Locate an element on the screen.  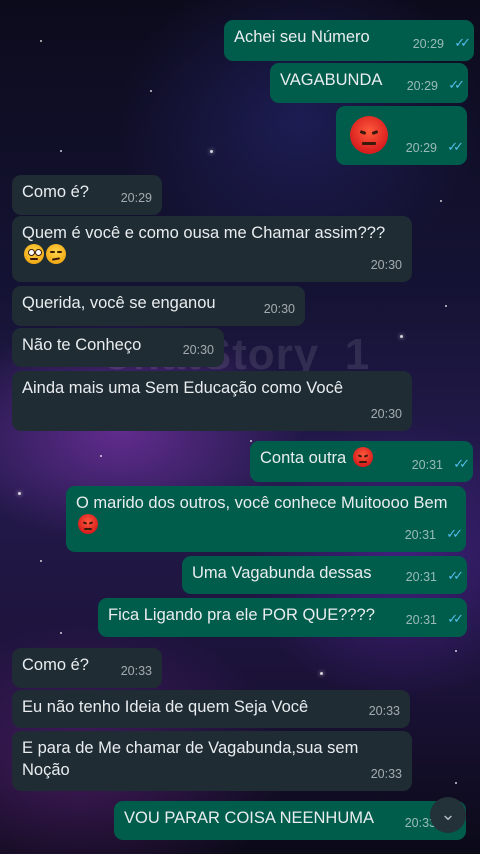
message-bubble-outgoing: Conta outra 20:31 ✓✓ is located at coordinates (361, 461).